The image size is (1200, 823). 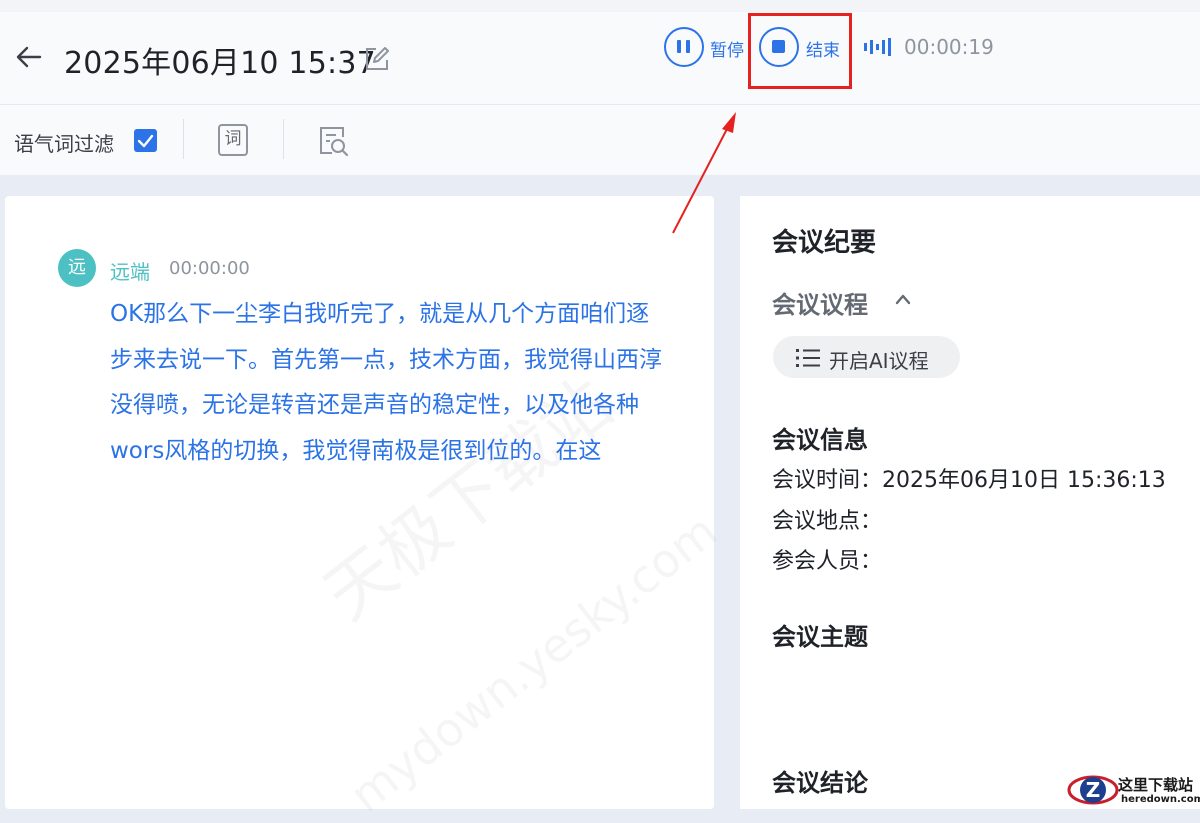 What do you see at coordinates (827, 521) in the screenshot?
I see `meeting-place: 会议地点：` at bounding box center [827, 521].